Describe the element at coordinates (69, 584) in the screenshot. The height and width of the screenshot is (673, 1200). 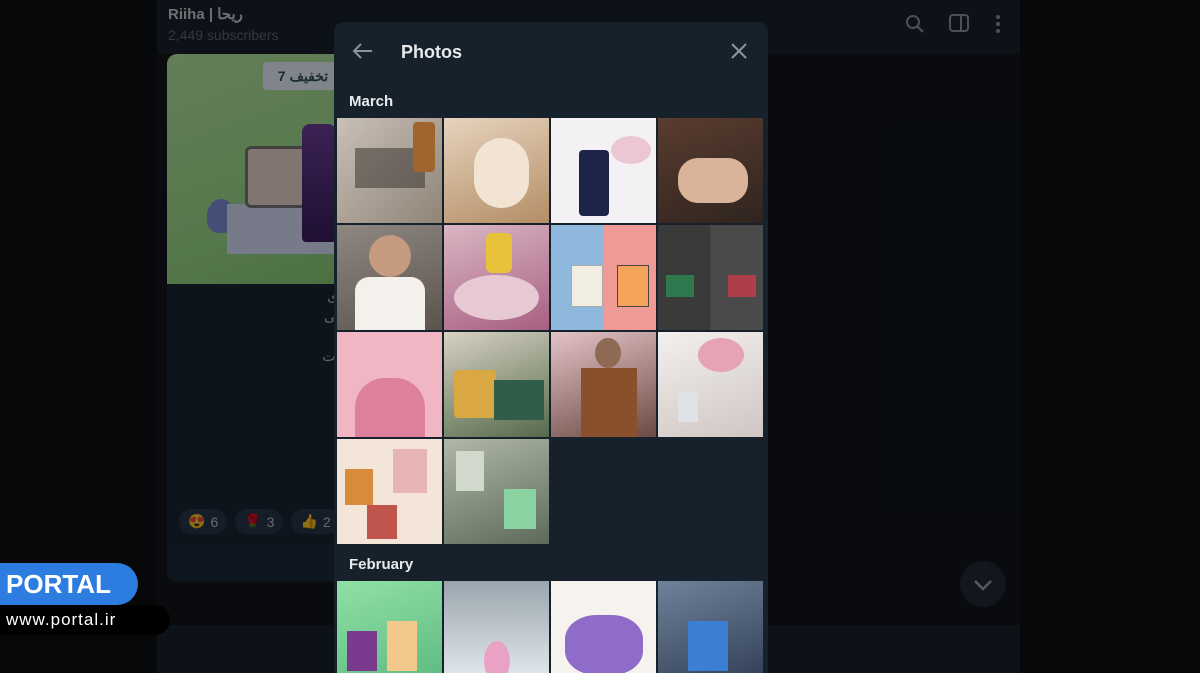
I see `watermark-logo: PORTAL` at that location.